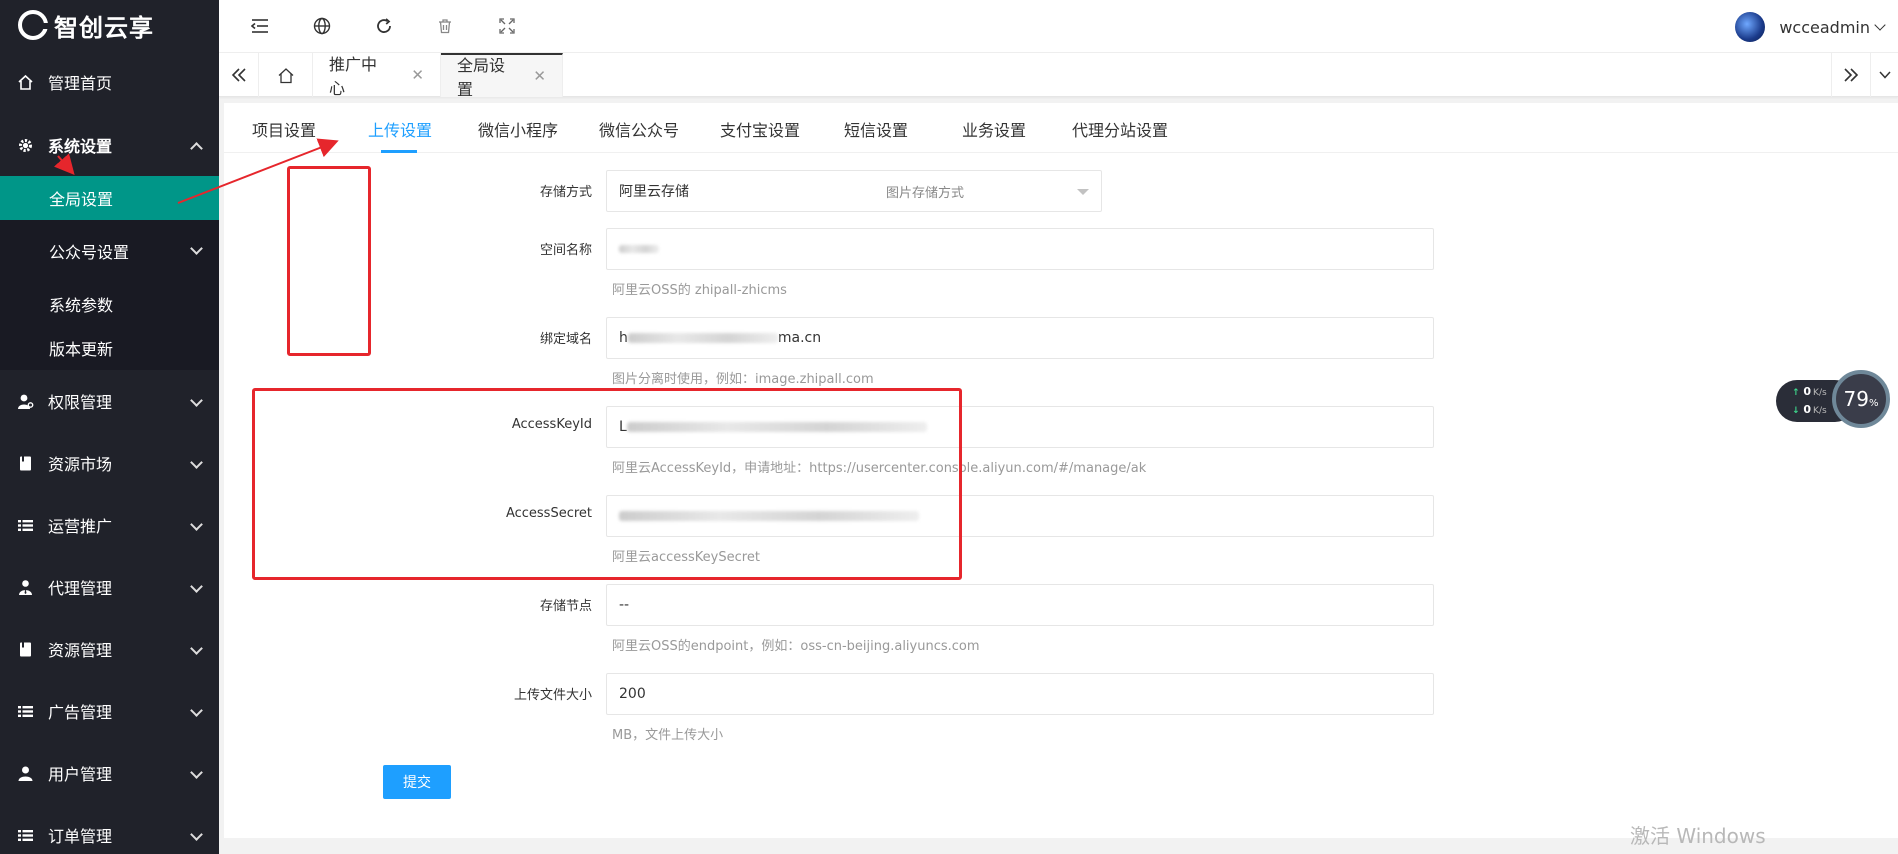 The width and height of the screenshot is (1898, 854). I want to click on windows-activation-watermark: 激活 Windows, so click(1698, 836).